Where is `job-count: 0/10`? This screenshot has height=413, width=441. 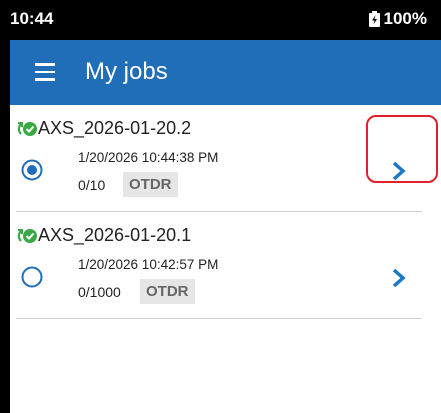
job-count: 0/10 is located at coordinates (92, 185).